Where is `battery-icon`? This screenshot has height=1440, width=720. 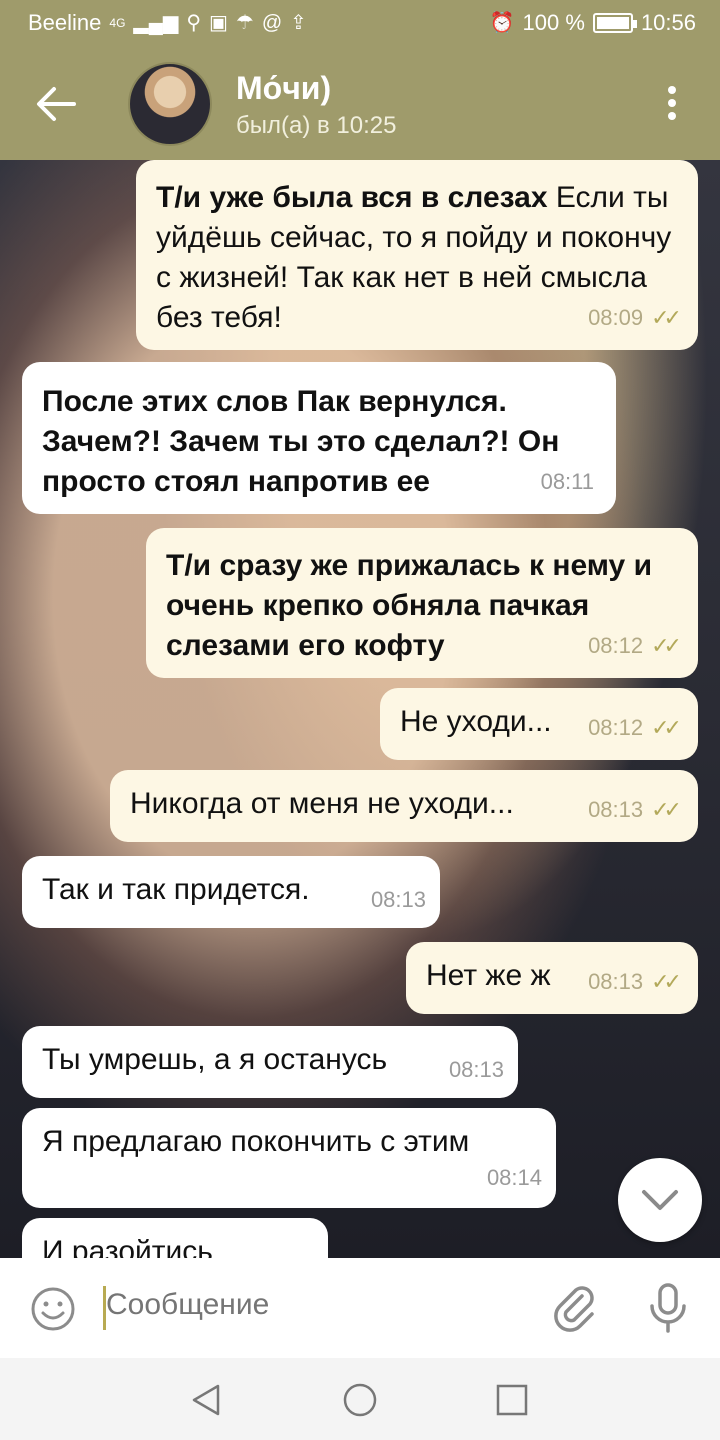
battery-icon is located at coordinates (614, 23).